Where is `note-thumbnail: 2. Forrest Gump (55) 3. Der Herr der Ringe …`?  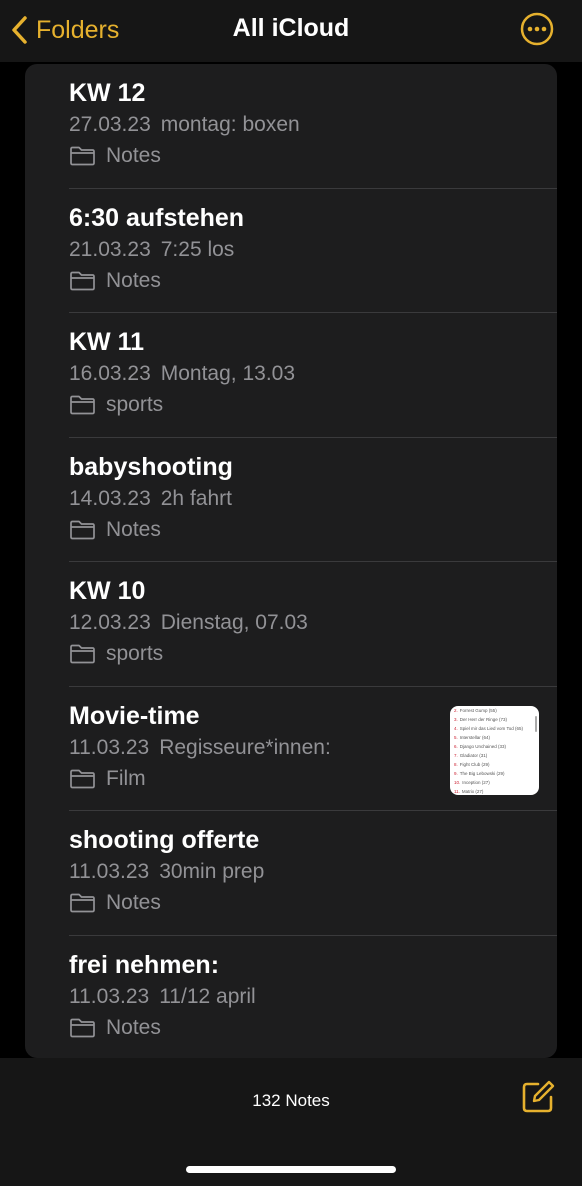
note-thumbnail: 2. Forrest Gump (55) 3. Der Herr der Ringe … is located at coordinates (494, 750).